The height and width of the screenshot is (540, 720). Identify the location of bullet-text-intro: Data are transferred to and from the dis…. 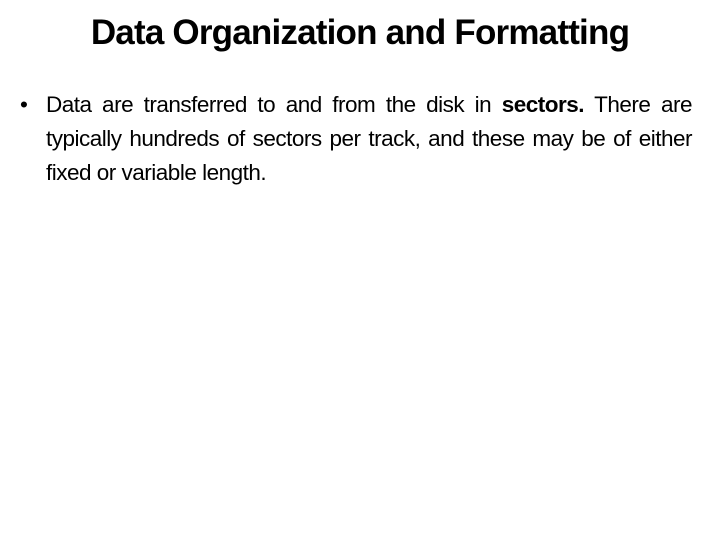
(274, 104).